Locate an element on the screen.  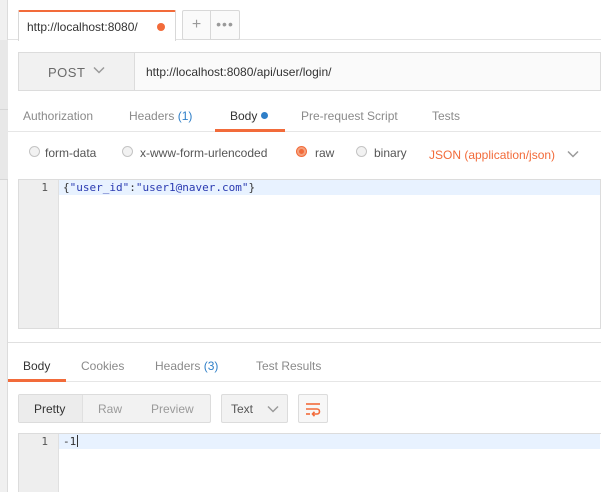
response-body-viewer: 1 -1 is located at coordinates (309, 462).